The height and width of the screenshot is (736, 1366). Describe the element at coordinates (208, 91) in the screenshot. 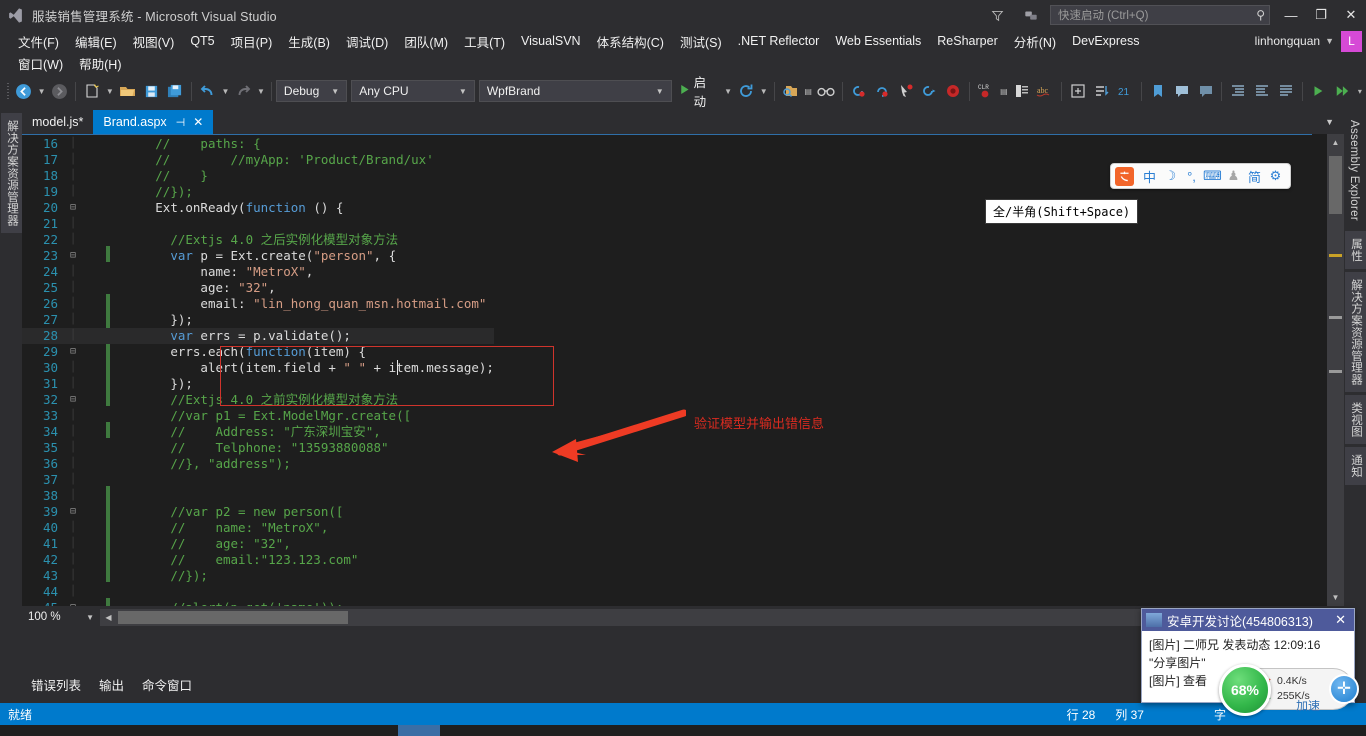

I see `undo-icon` at that location.